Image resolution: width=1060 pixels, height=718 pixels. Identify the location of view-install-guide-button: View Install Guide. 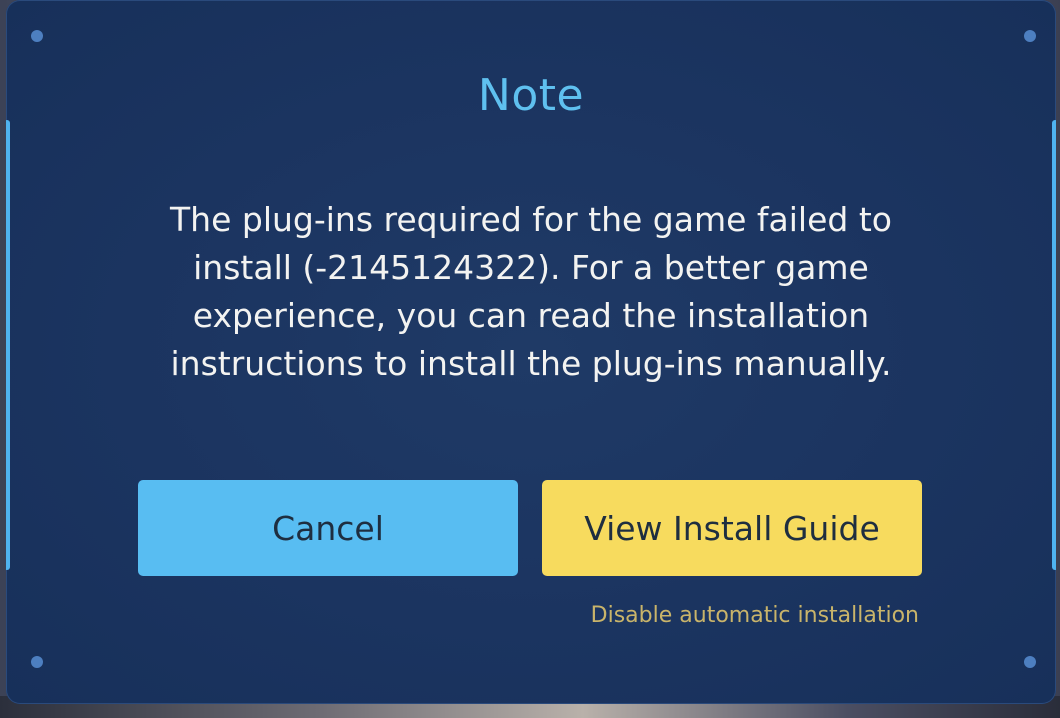
(732, 528).